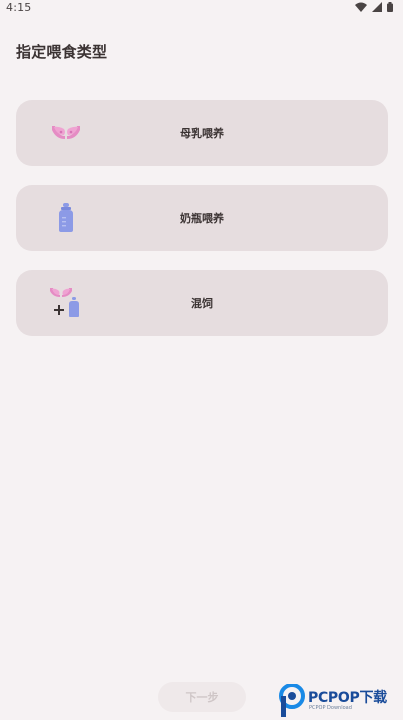  What do you see at coordinates (202, 697) in the screenshot?
I see `next-button: 下一步` at bounding box center [202, 697].